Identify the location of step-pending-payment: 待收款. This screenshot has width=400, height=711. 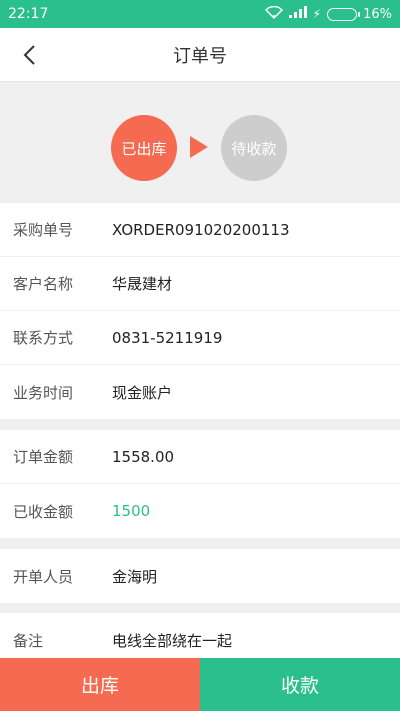
(254, 148).